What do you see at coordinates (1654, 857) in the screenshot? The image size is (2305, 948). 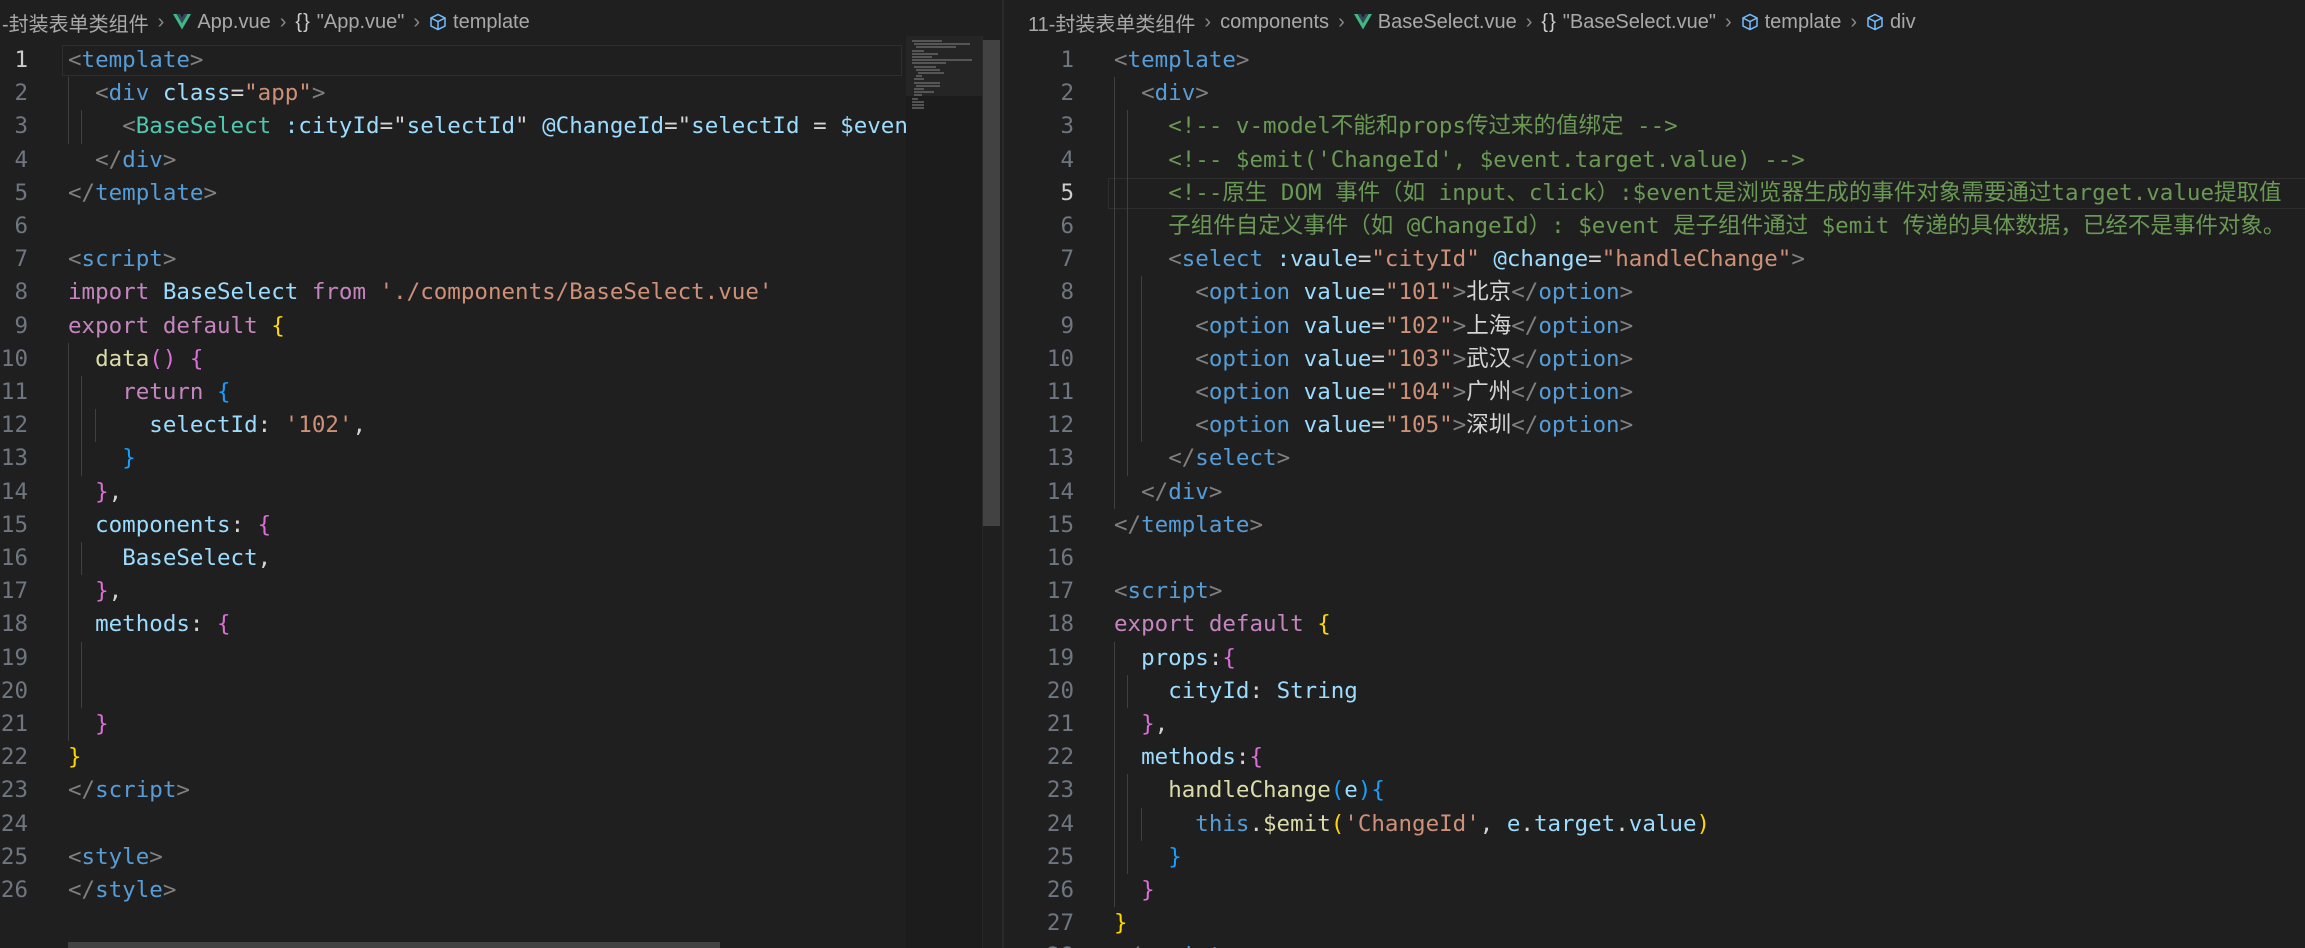 I see `code-line: 25 }` at bounding box center [1654, 857].